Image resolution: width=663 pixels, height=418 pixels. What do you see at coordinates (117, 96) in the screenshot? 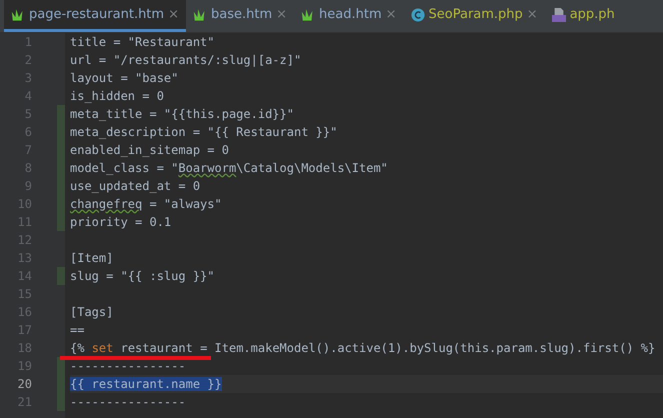
I see `code-line: is_hidden = 0` at bounding box center [117, 96].